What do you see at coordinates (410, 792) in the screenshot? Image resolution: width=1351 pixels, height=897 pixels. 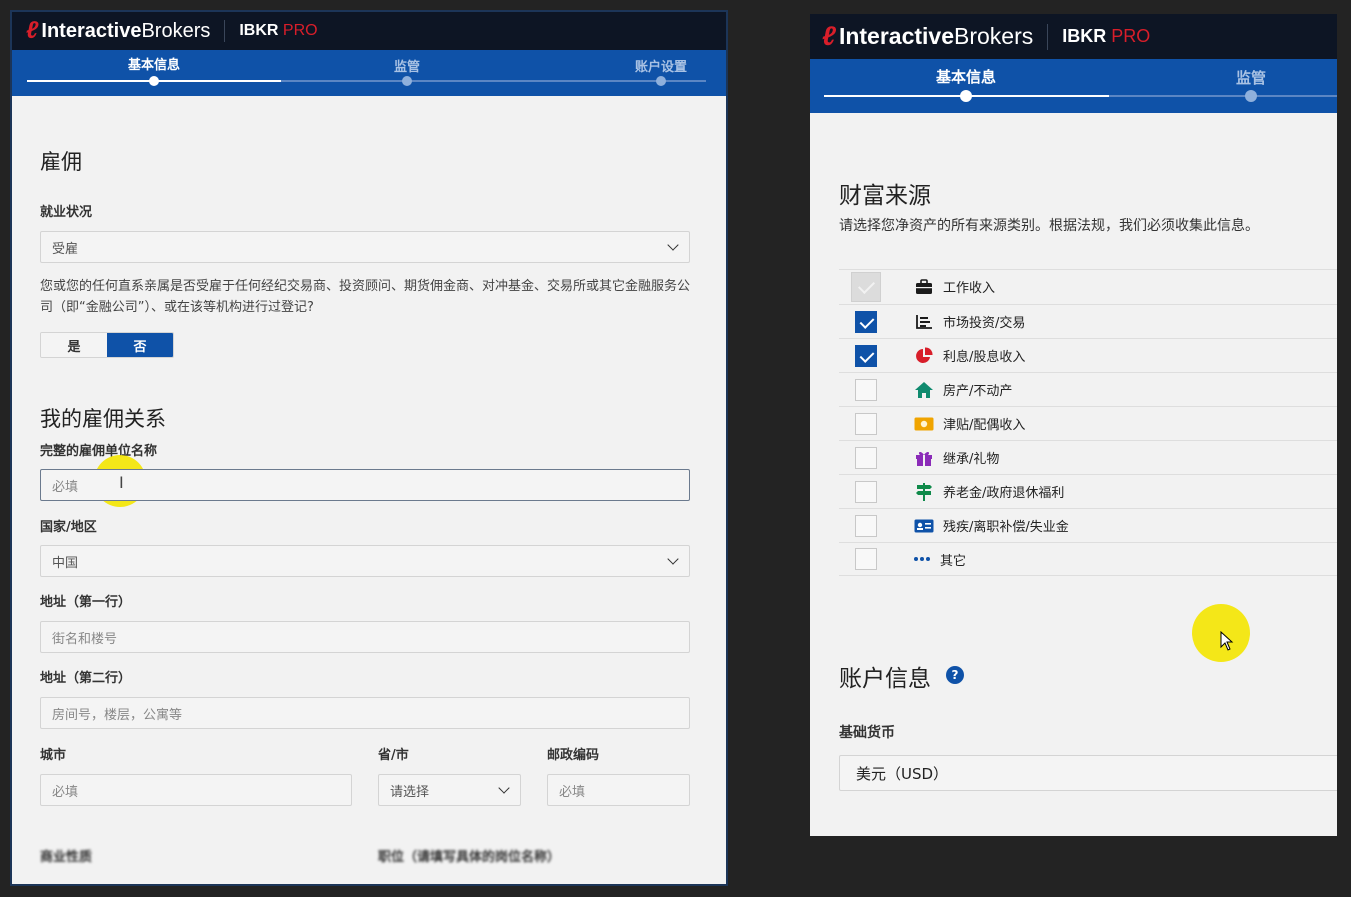 I see `province-value: 请选择` at bounding box center [410, 792].